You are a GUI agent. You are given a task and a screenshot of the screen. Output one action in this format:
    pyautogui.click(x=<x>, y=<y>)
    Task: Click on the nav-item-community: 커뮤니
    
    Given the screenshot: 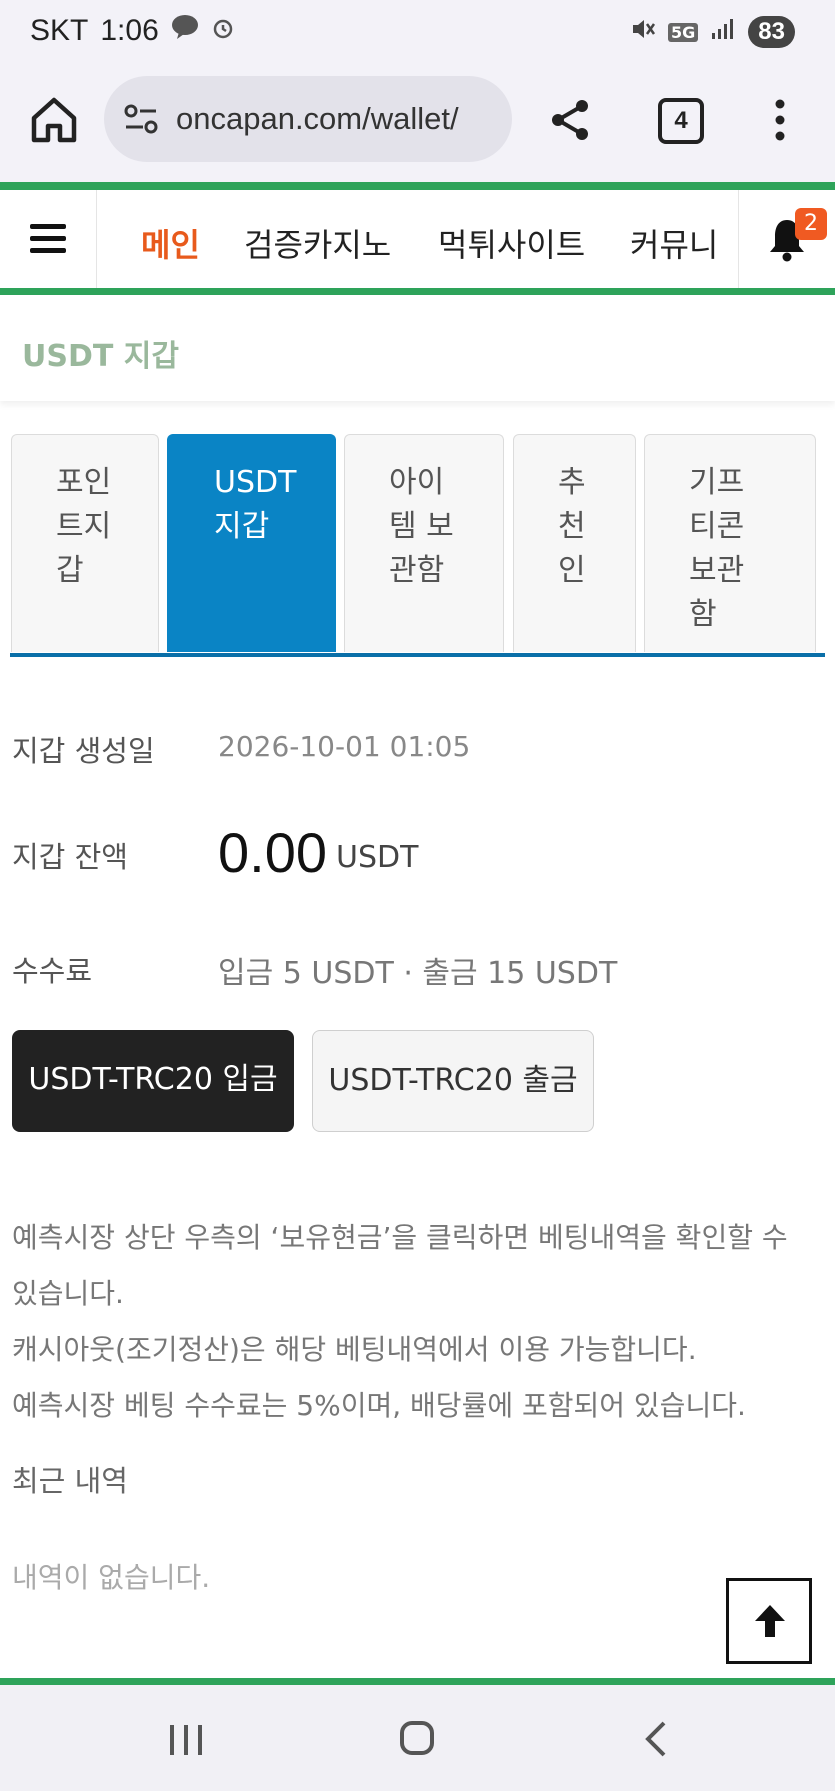 What is the action you would take?
    pyautogui.click(x=674, y=243)
    